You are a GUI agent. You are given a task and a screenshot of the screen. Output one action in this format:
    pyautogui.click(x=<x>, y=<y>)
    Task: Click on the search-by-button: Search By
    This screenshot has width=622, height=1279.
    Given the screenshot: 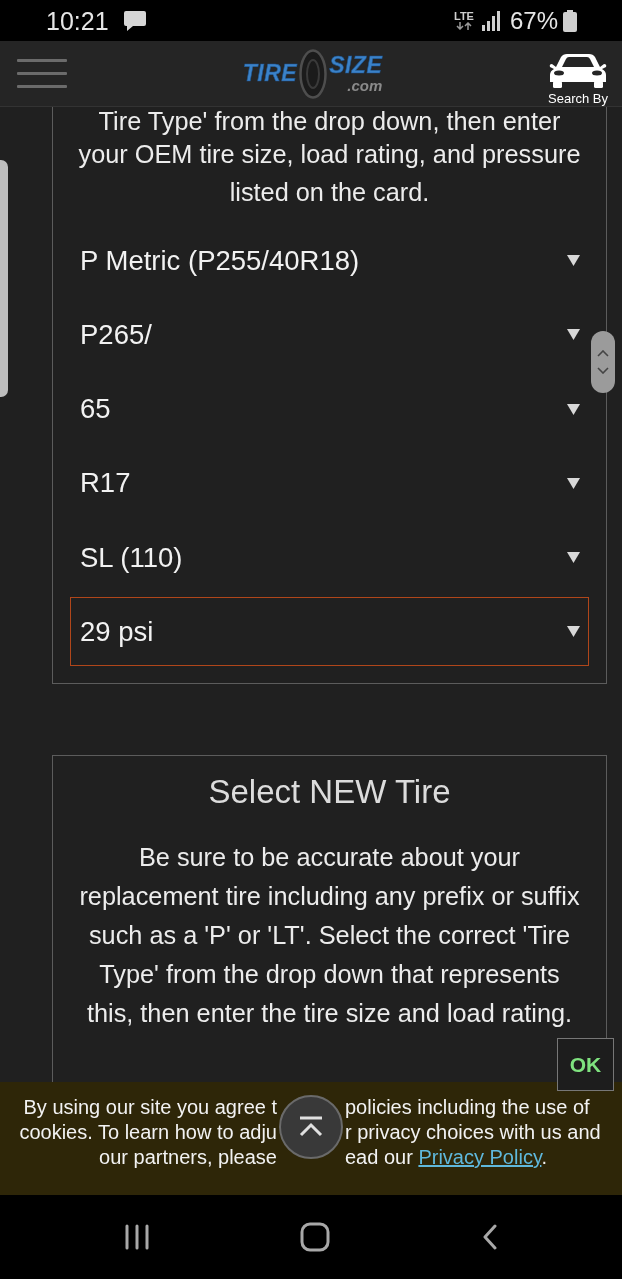 What is the action you would take?
    pyautogui.click(x=578, y=78)
    